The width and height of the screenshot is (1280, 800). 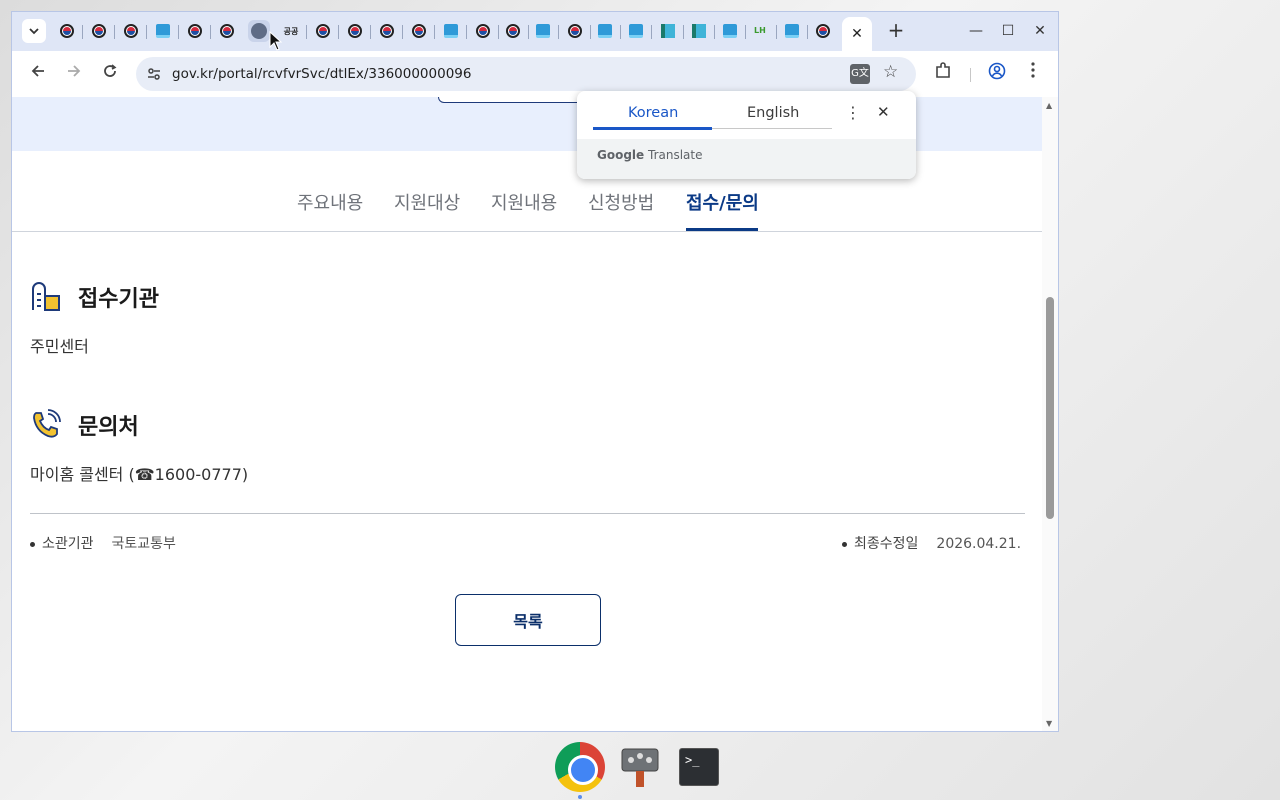 I want to click on reload-icon, so click(x=110, y=70).